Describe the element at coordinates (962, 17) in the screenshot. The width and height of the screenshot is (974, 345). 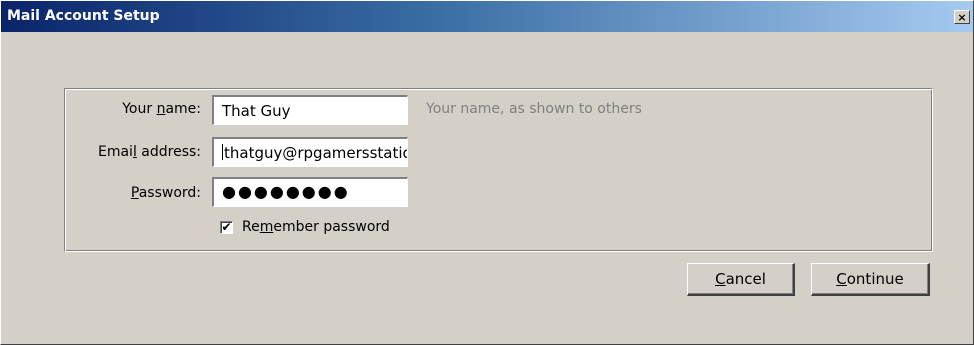
I see `close-icon: ×` at that location.